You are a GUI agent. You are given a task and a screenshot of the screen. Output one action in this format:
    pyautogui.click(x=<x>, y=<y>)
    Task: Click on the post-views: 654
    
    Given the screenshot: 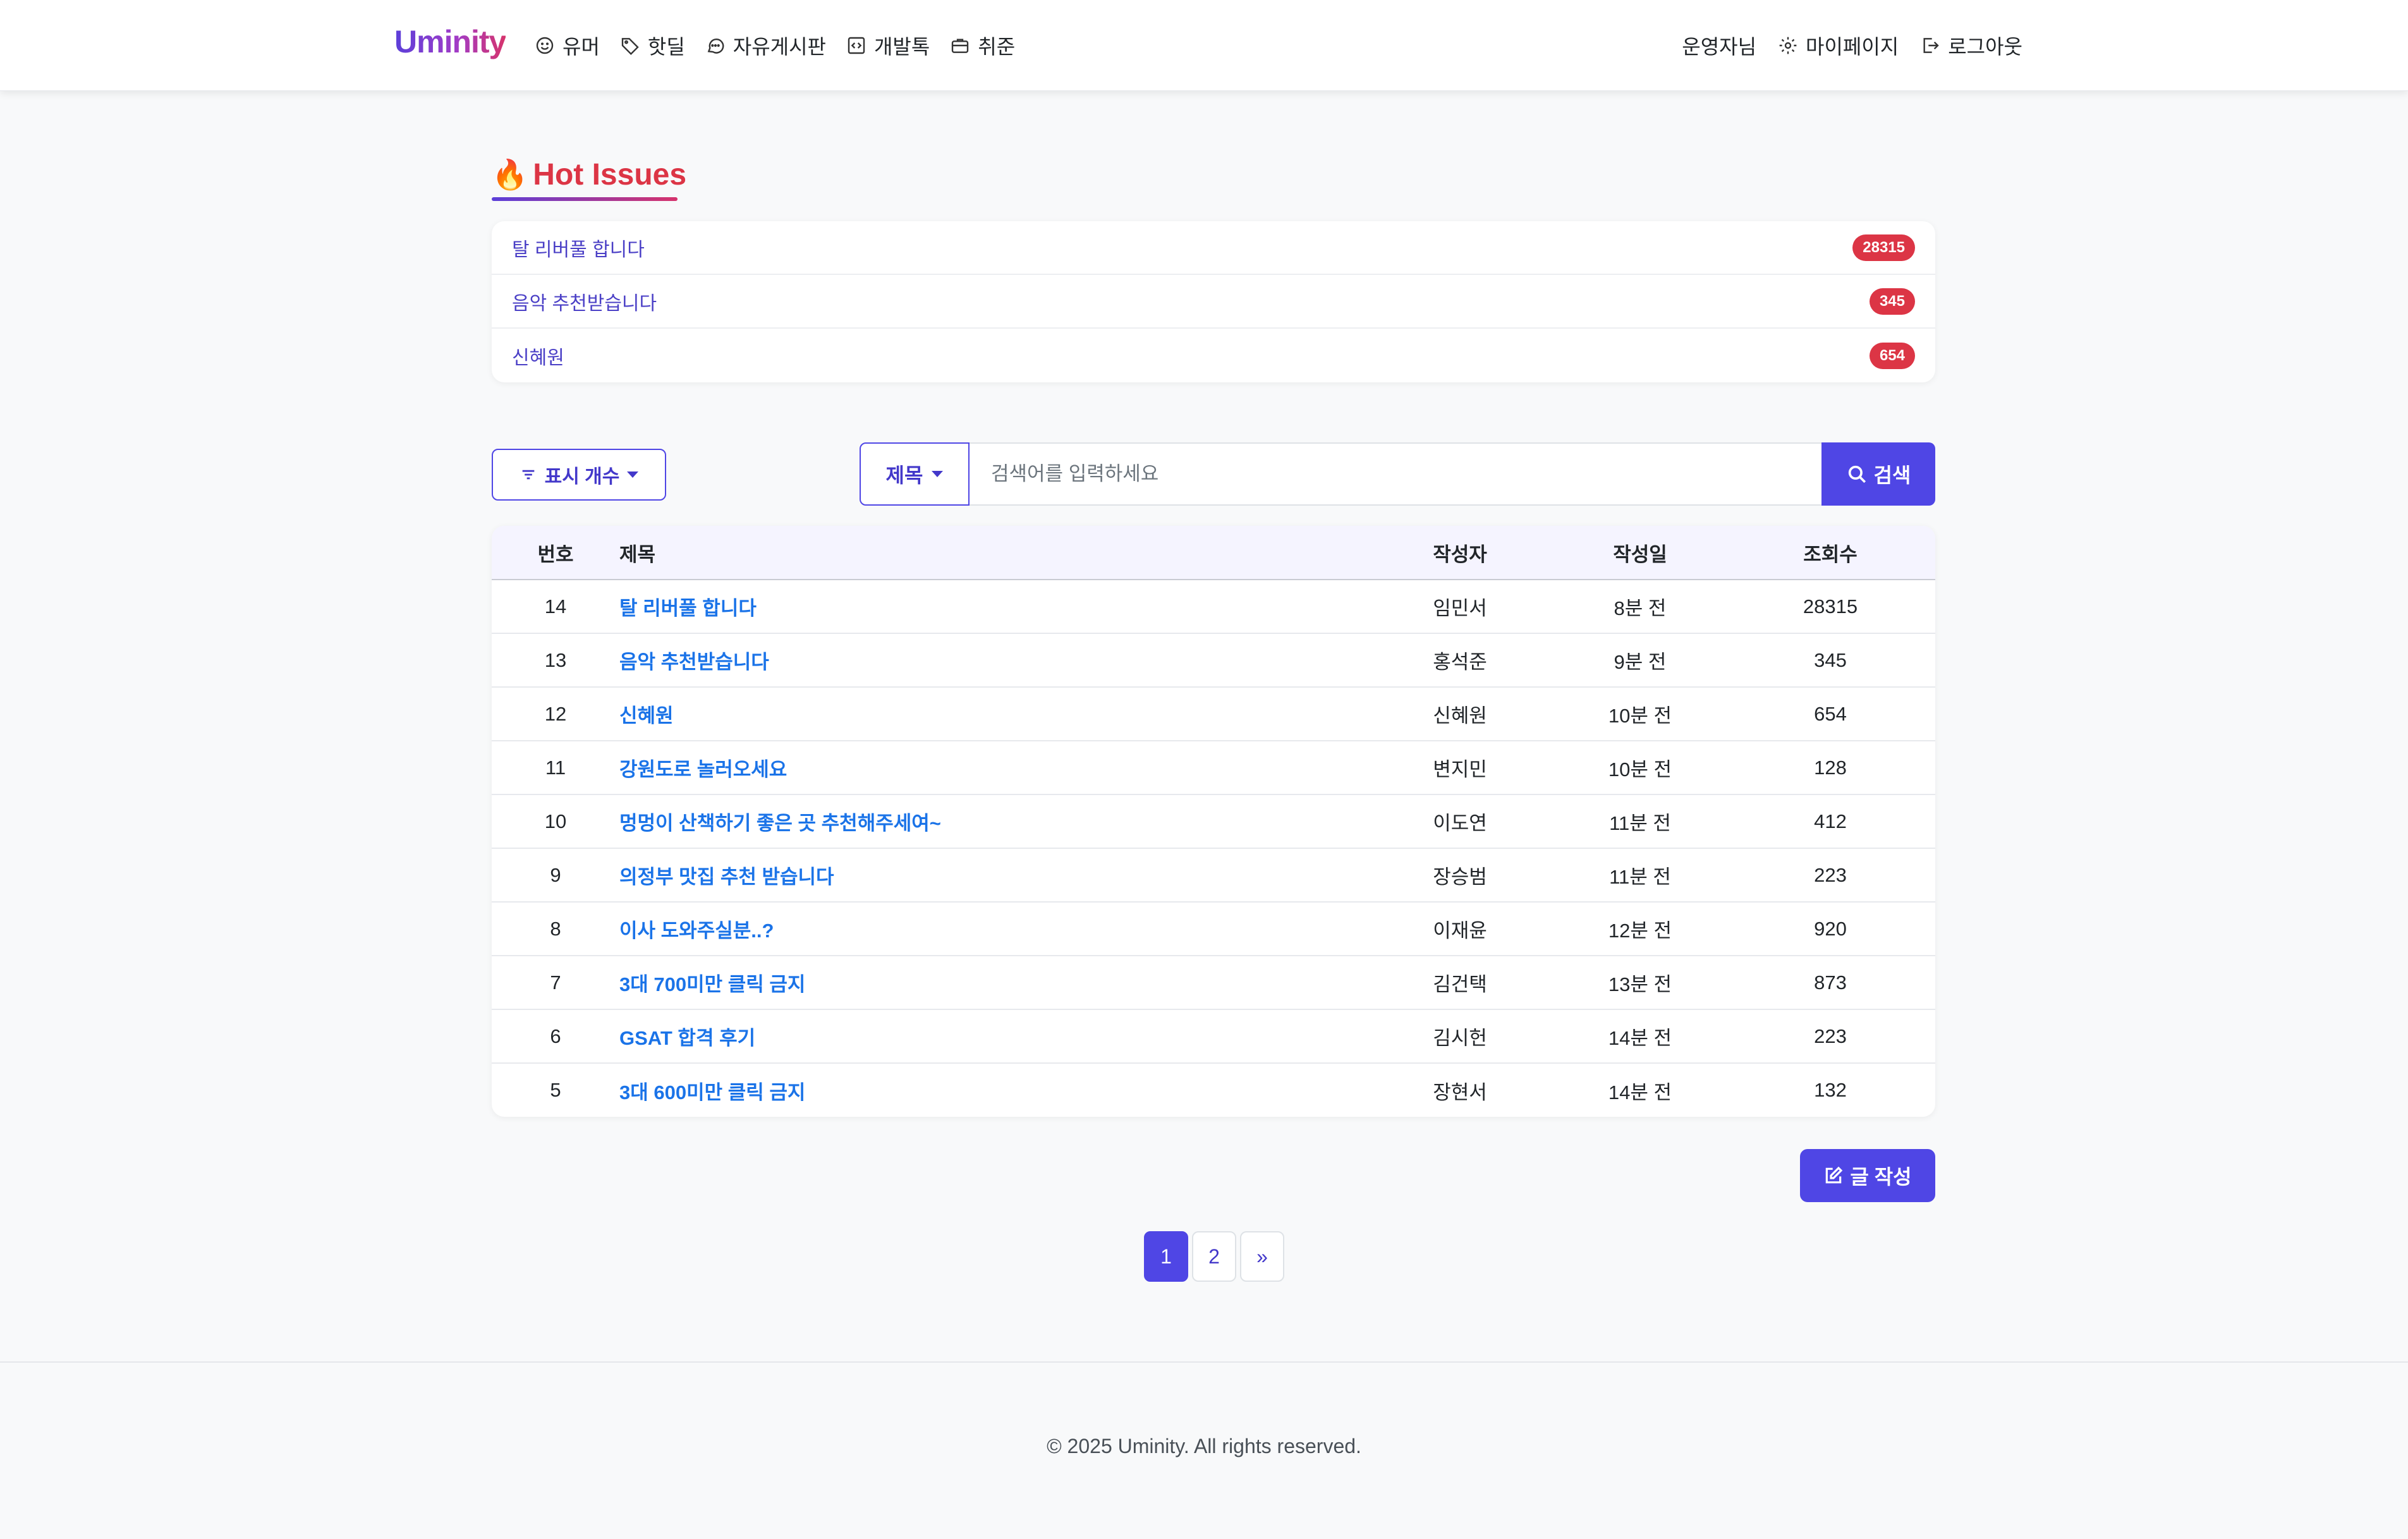 What is the action you would take?
    pyautogui.click(x=1831, y=713)
    